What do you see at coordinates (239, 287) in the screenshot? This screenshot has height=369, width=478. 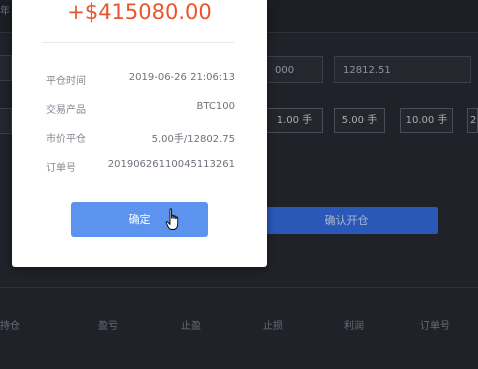 I see `table-divider` at bounding box center [239, 287].